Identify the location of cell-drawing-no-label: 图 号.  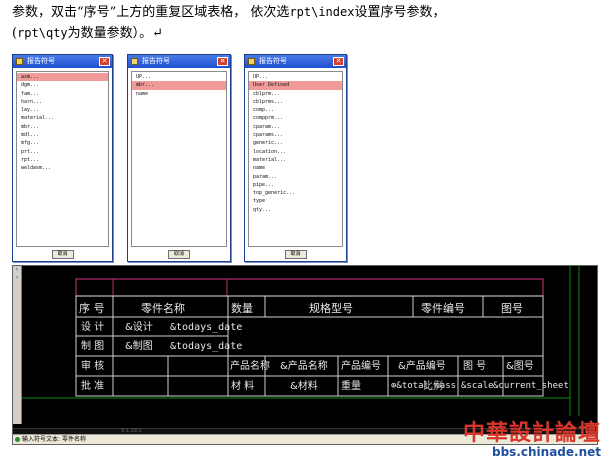
(475, 366).